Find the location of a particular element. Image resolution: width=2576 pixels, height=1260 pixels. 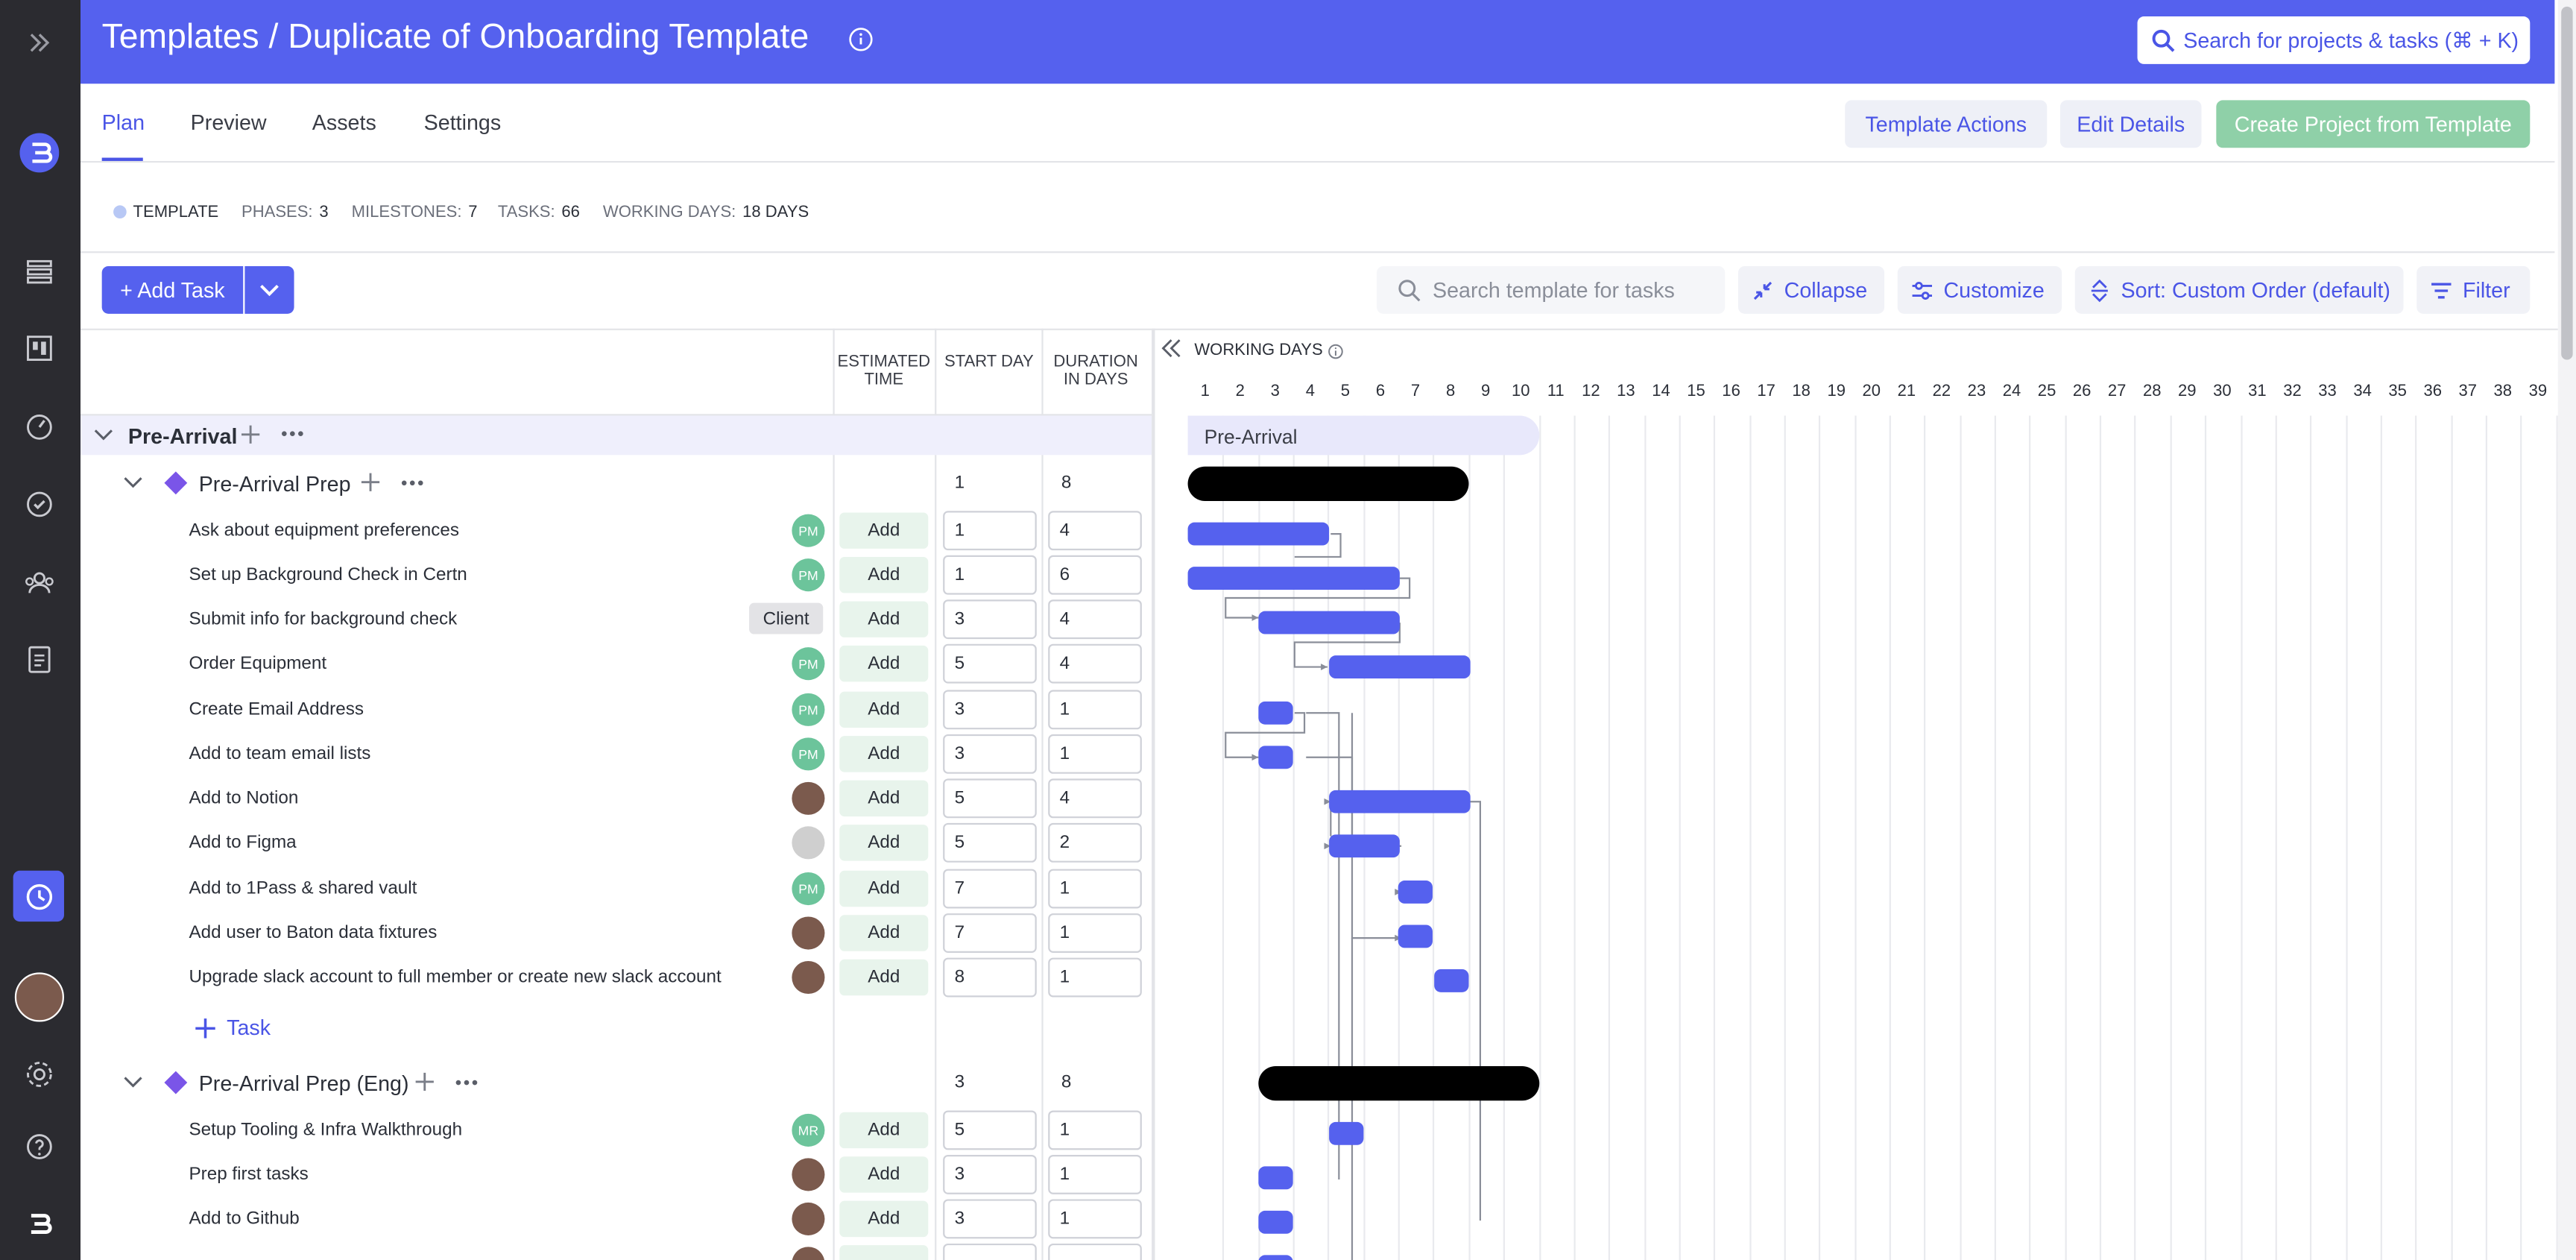

task-row: Create Email Address PM Add 3 1 is located at coordinates (616, 710).